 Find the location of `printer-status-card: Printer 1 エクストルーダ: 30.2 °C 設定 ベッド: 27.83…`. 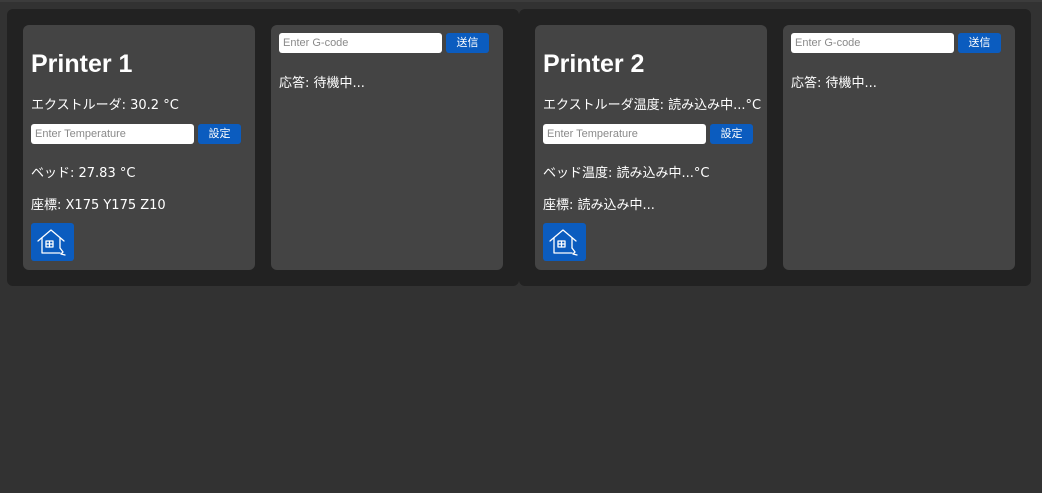

printer-status-card: Printer 1 エクストルーダ: 30.2 °C 設定 ベッド: 27.83… is located at coordinates (139, 147).